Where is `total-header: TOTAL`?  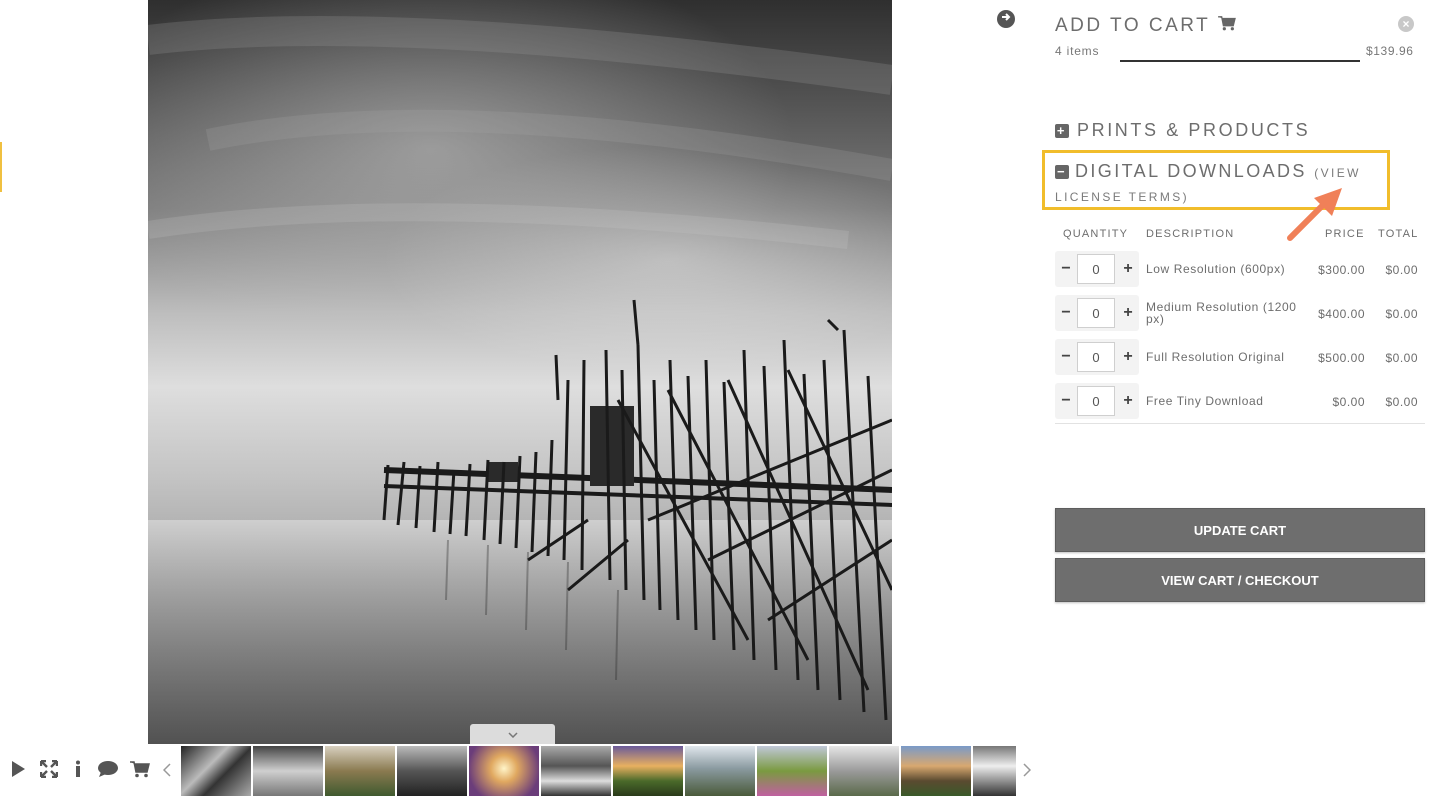 total-header: TOTAL is located at coordinates (1398, 234).